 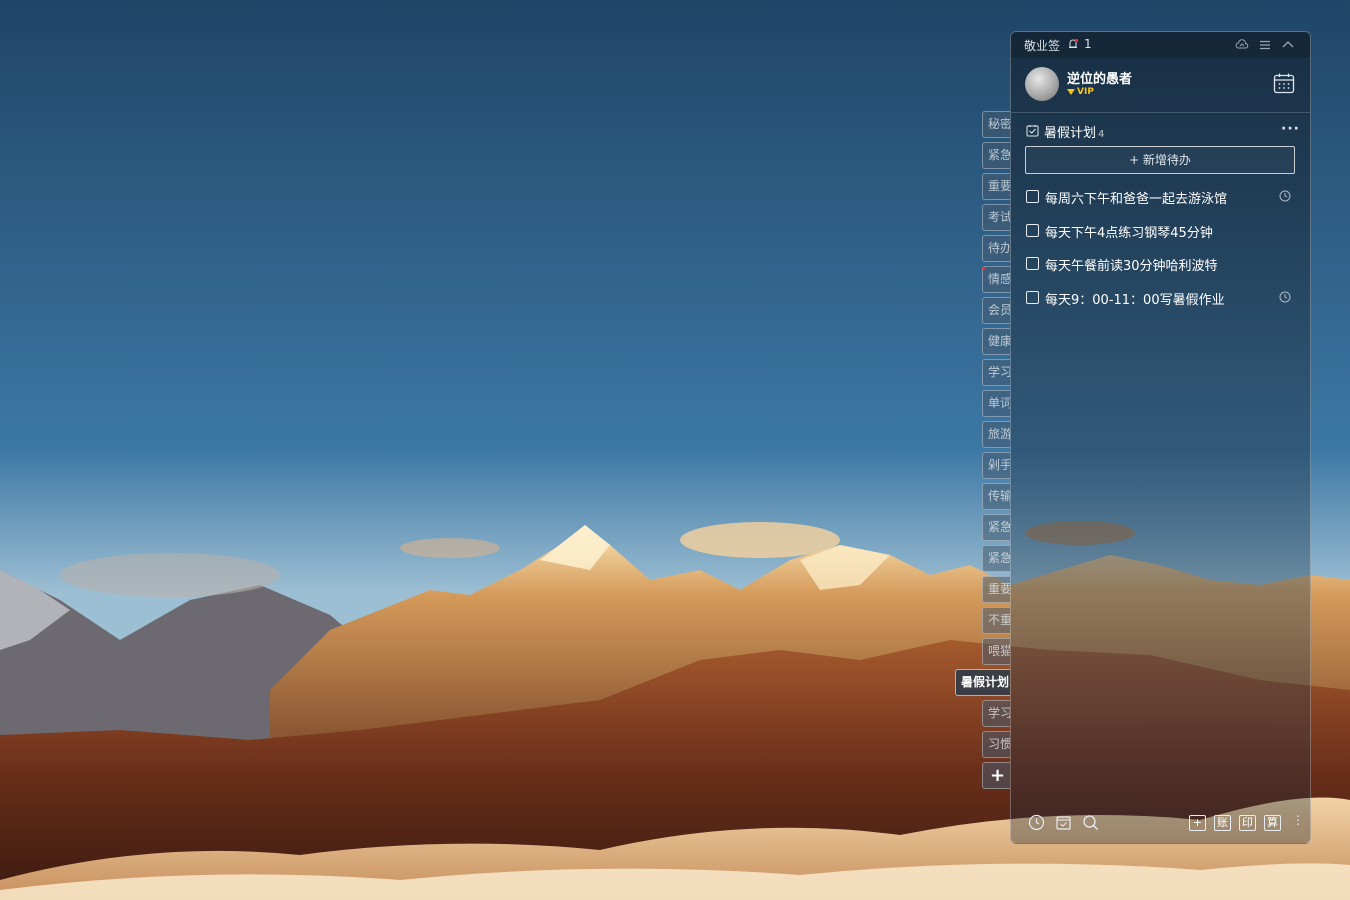 What do you see at coordinates (996, 744) in the screenshot?
I see `category-tab: 习惯` at bounding box center [996, 744].